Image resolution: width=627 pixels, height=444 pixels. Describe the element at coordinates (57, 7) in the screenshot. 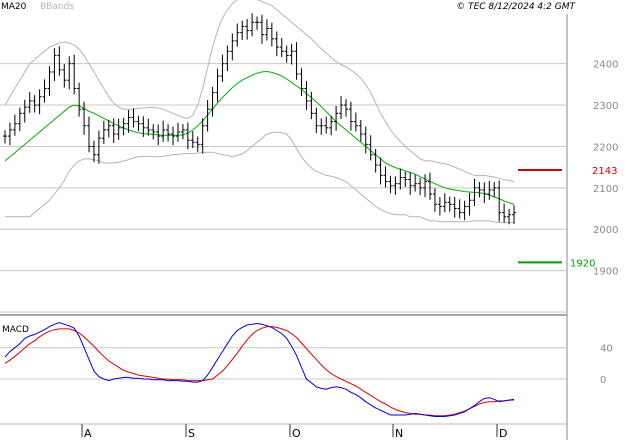

I see `bbands-legend-label: BBands` at that location.